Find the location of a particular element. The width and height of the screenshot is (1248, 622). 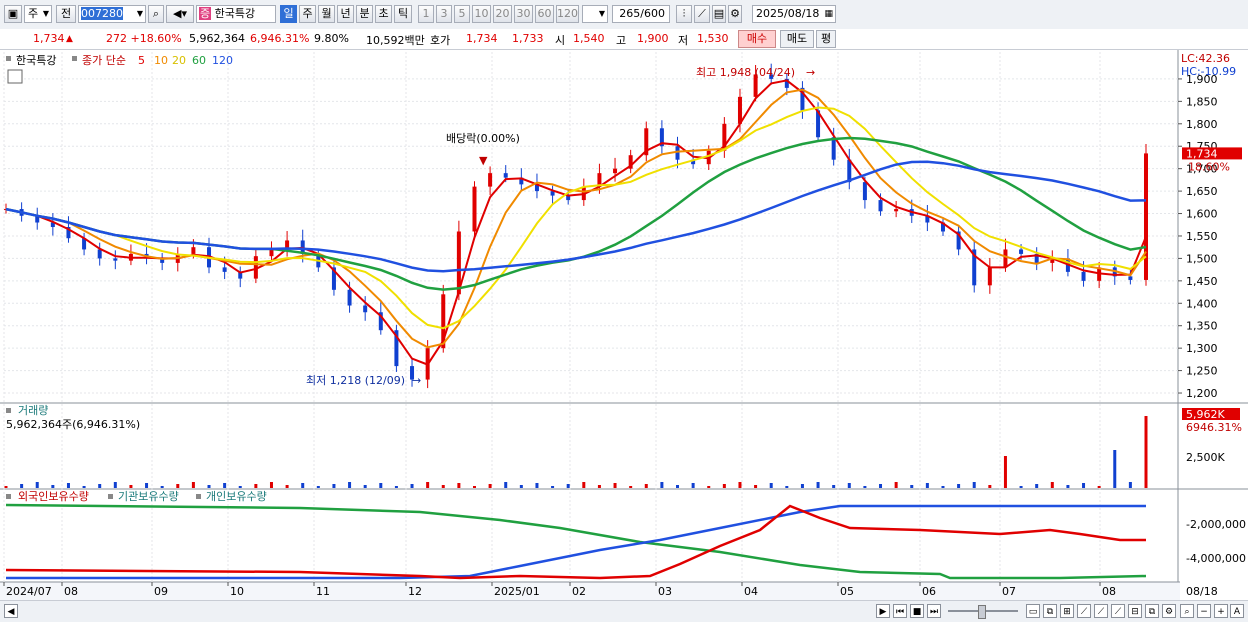

last-page-icon: ⏭ is located at coordinates (934, 611).